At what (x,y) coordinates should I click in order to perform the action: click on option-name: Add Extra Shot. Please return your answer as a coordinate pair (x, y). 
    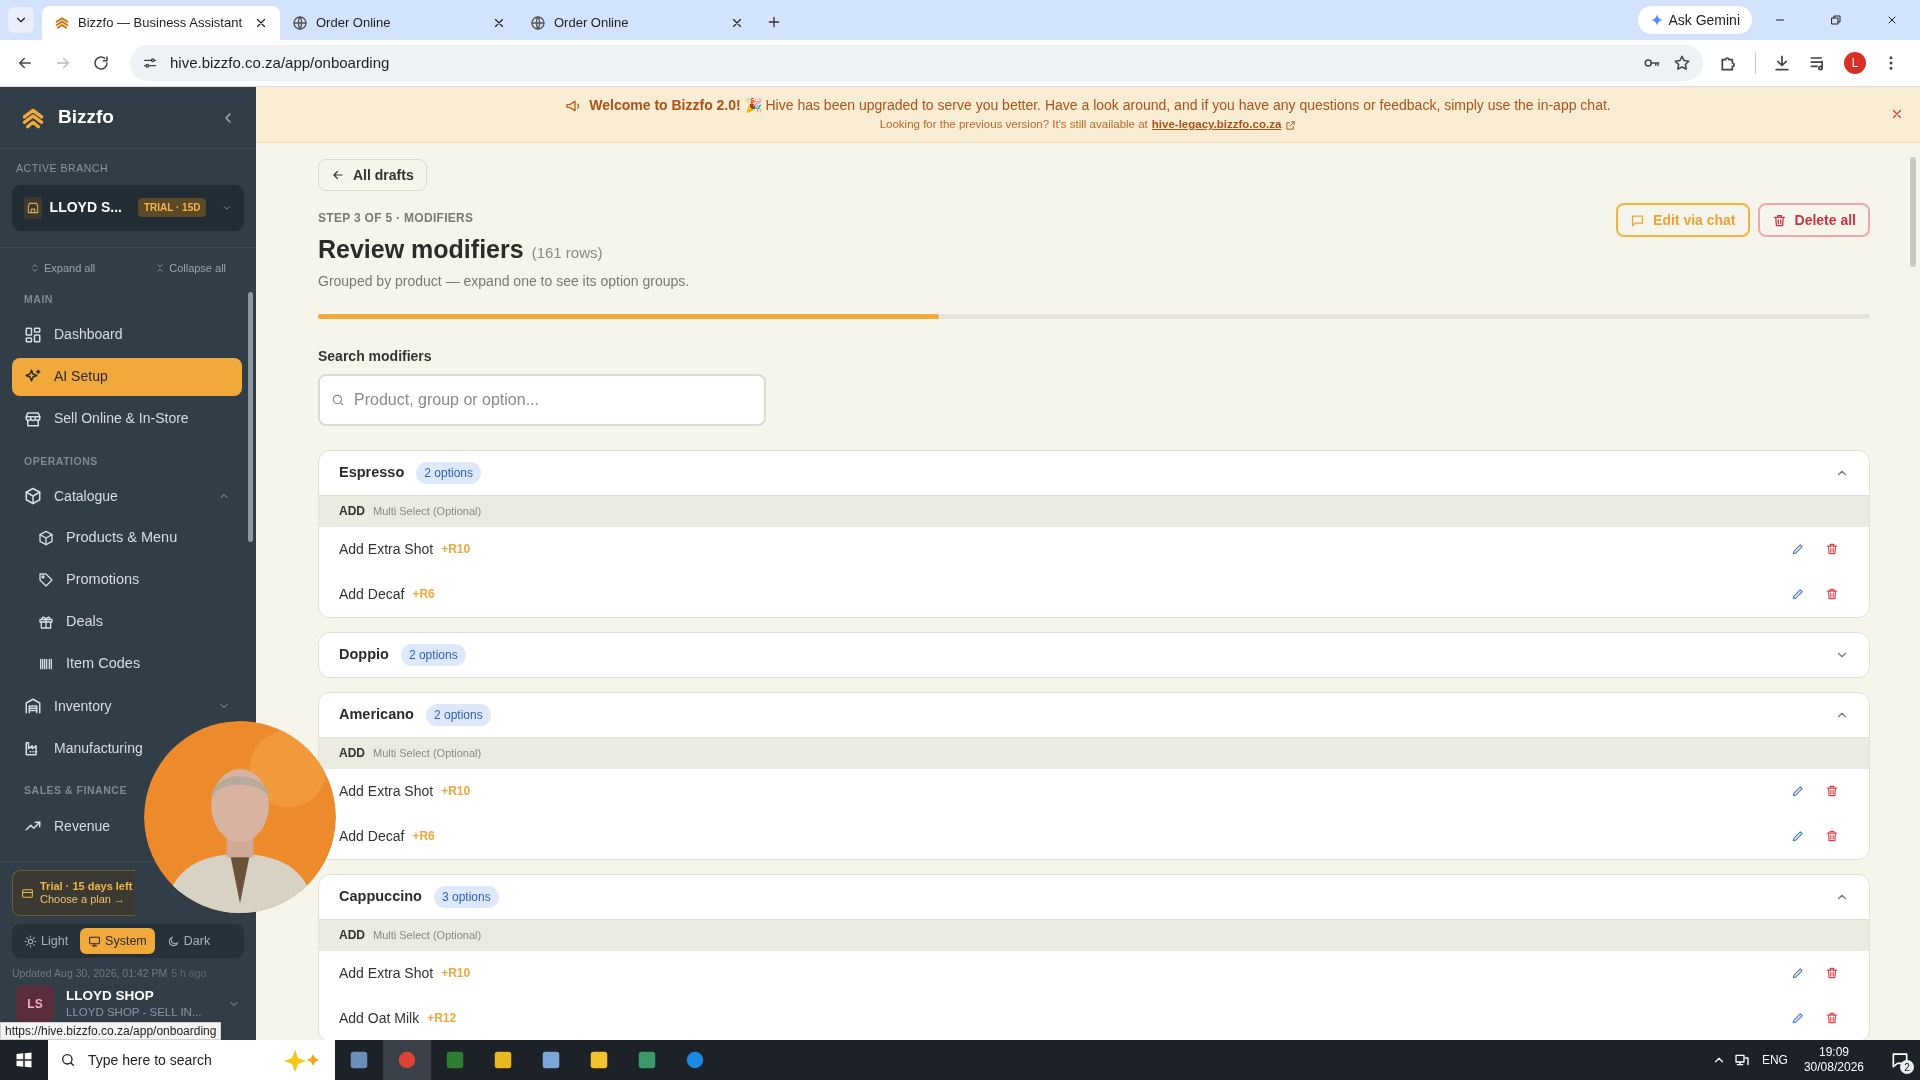
    Looking at the image, I should click on (386, 973).